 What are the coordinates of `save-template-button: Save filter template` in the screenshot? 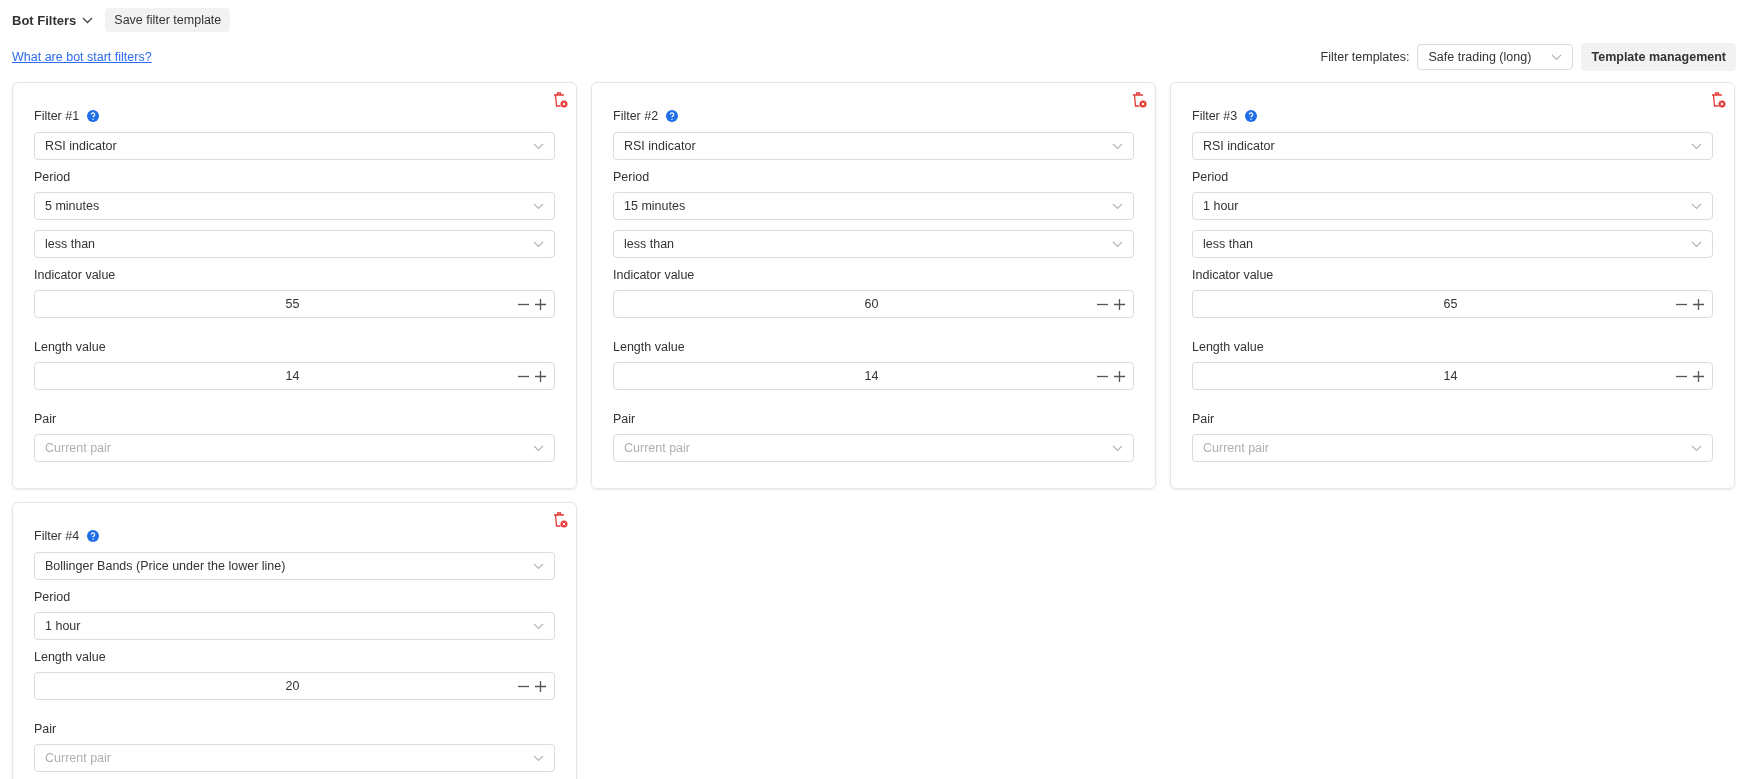 It's located at (168, 20).